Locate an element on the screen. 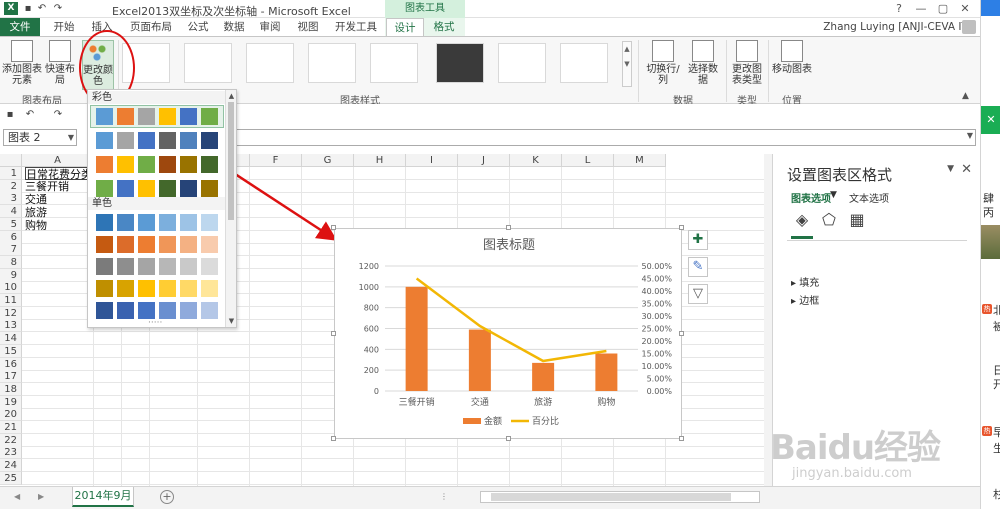 This screenshot has height=509, width=1000. cell-a1: 日常花费分类 is located at coordinates (58, 174).